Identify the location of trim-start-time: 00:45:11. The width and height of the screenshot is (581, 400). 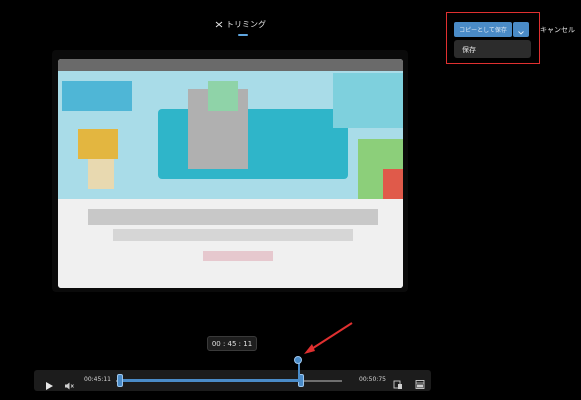
(97, 379).